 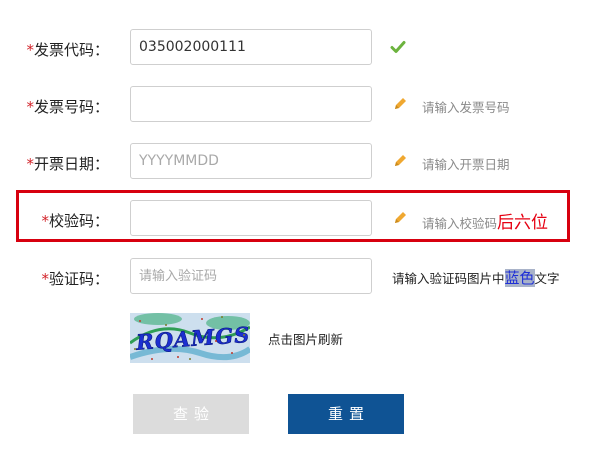 What do you see at coordinates (251, 47) in the screenshot?
I see `invoice-code-input` at bounding box center [251, 47].